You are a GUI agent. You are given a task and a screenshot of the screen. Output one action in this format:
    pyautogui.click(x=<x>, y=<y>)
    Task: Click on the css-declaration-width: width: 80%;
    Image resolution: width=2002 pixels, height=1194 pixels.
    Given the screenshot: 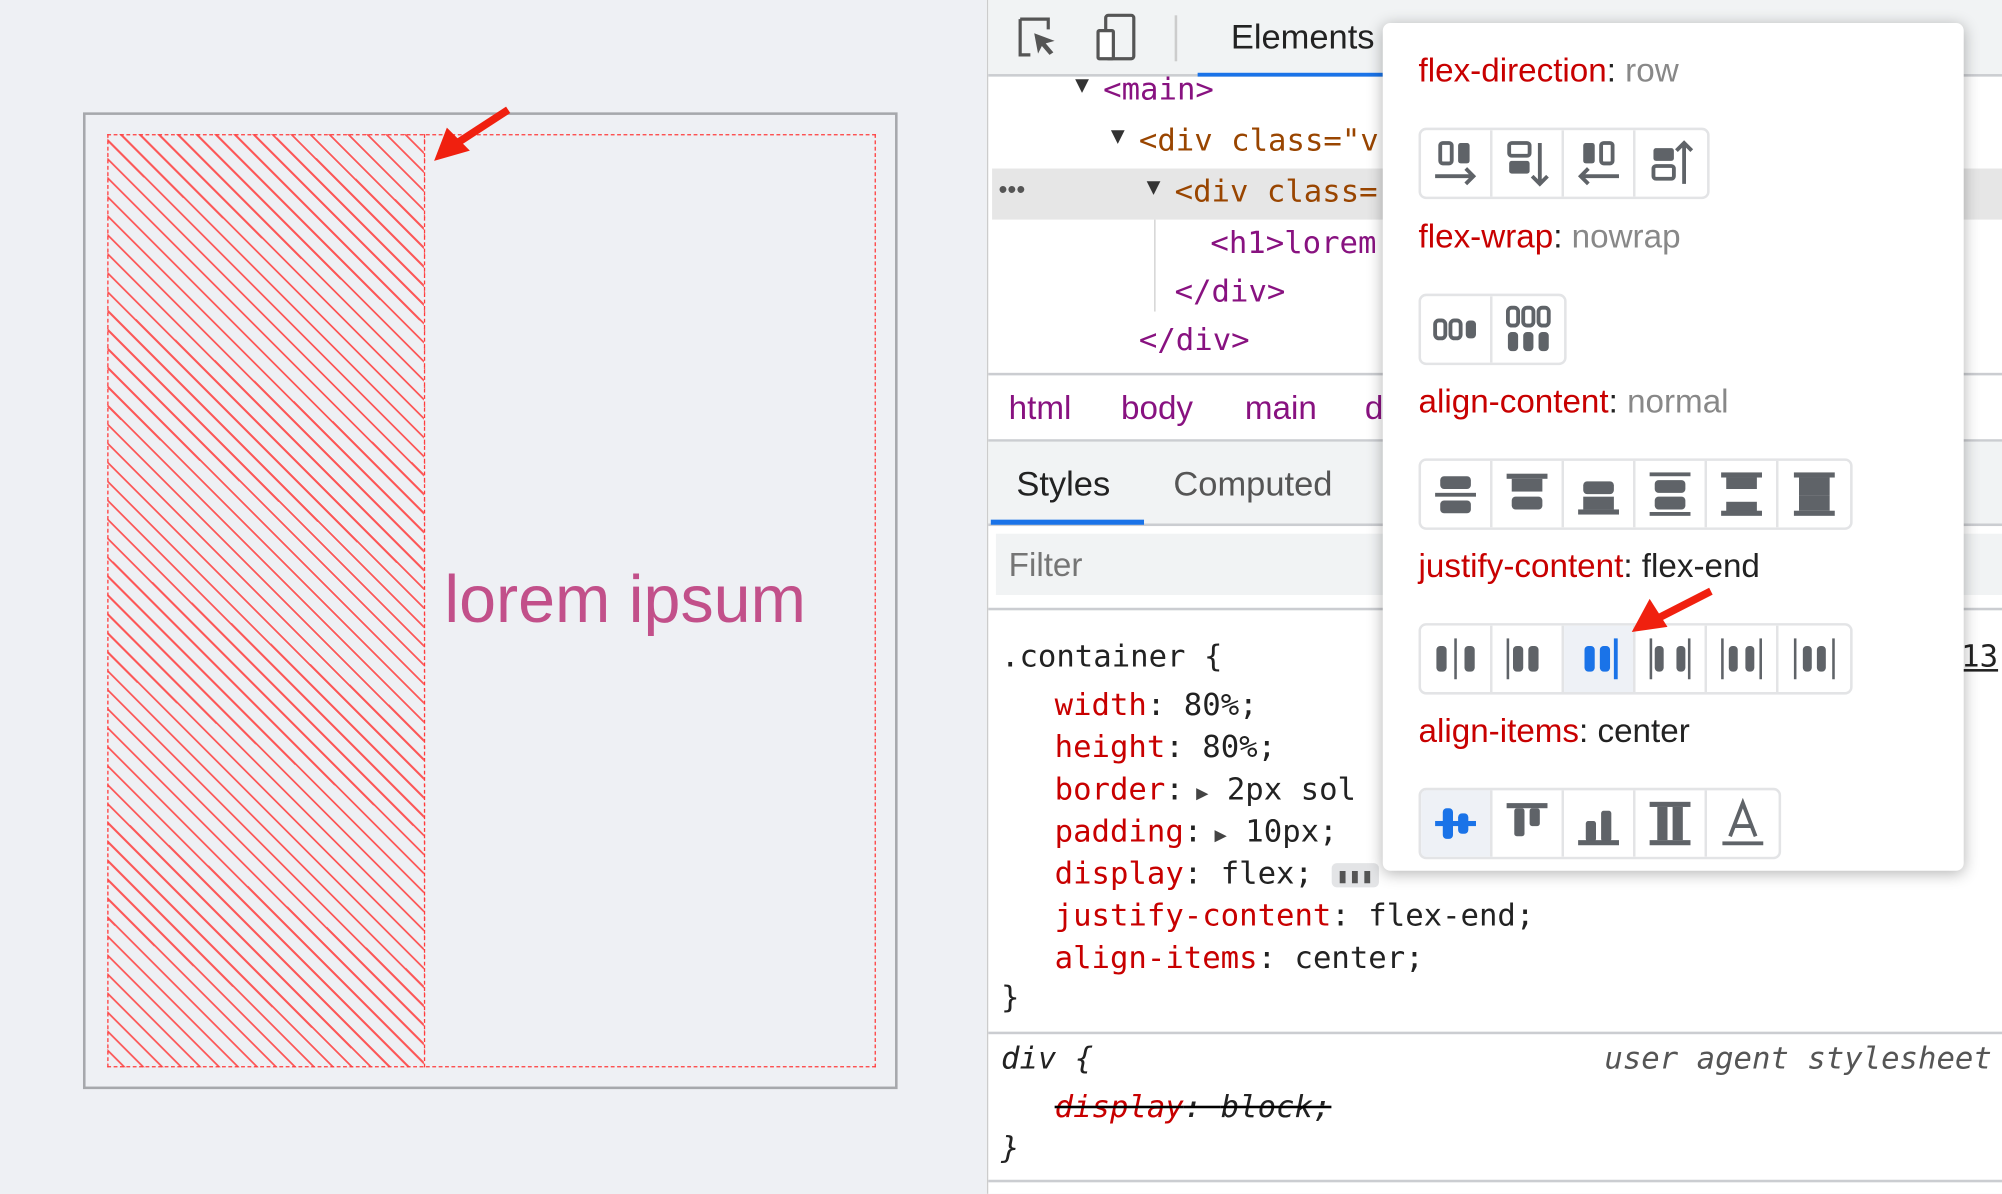 What is the action you would take?
    pyautogui.click(x=1156, y=705)
    